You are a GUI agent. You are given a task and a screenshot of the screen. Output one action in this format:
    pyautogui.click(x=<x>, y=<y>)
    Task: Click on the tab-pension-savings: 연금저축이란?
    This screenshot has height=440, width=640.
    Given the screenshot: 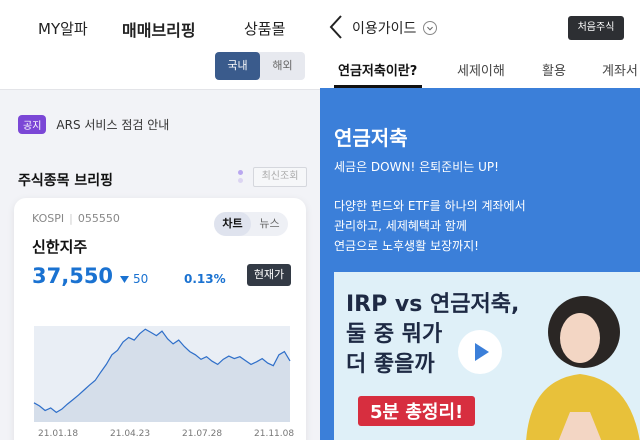 What is the action you would take?
    pyautogui.click(x=377, y=69)
    